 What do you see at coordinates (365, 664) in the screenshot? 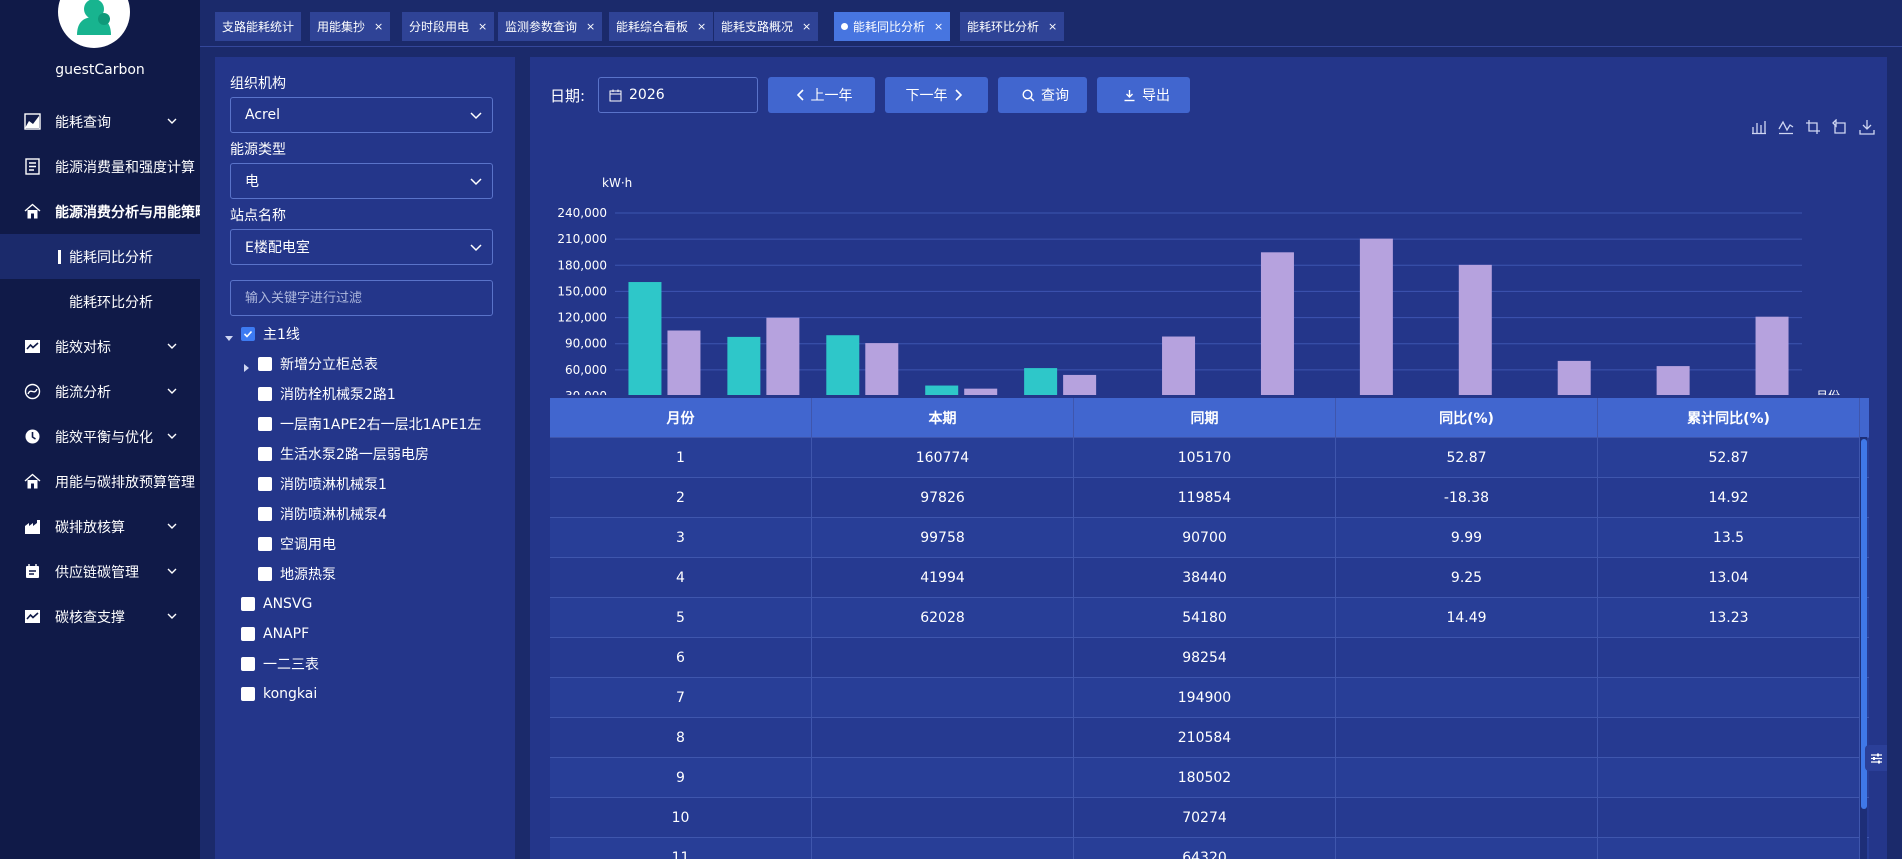
I see `tree-node: 一二三表` at bounding box center [365, 664].